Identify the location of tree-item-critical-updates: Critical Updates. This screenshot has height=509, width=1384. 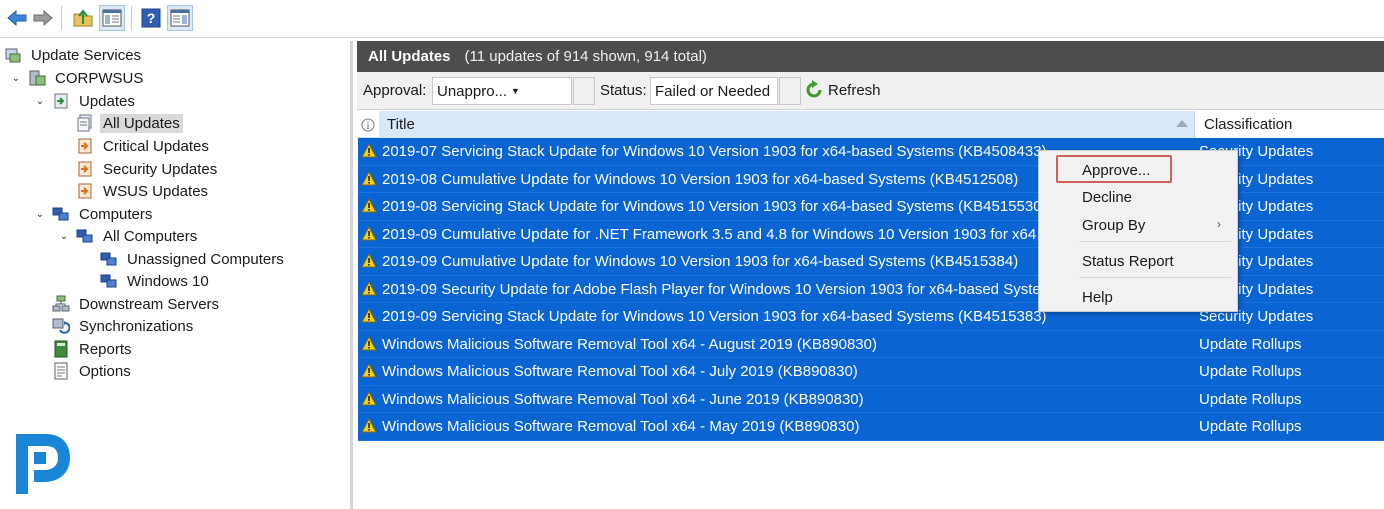
(135, 146).